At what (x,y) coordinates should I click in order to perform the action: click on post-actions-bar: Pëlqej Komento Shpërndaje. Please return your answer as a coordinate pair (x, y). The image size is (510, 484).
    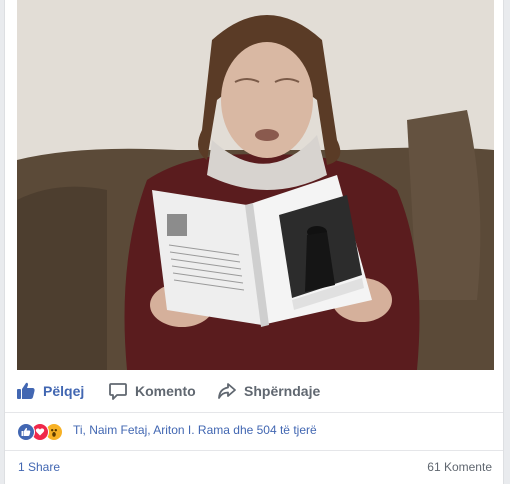
    Looking at the image, I should click on (254, 391).